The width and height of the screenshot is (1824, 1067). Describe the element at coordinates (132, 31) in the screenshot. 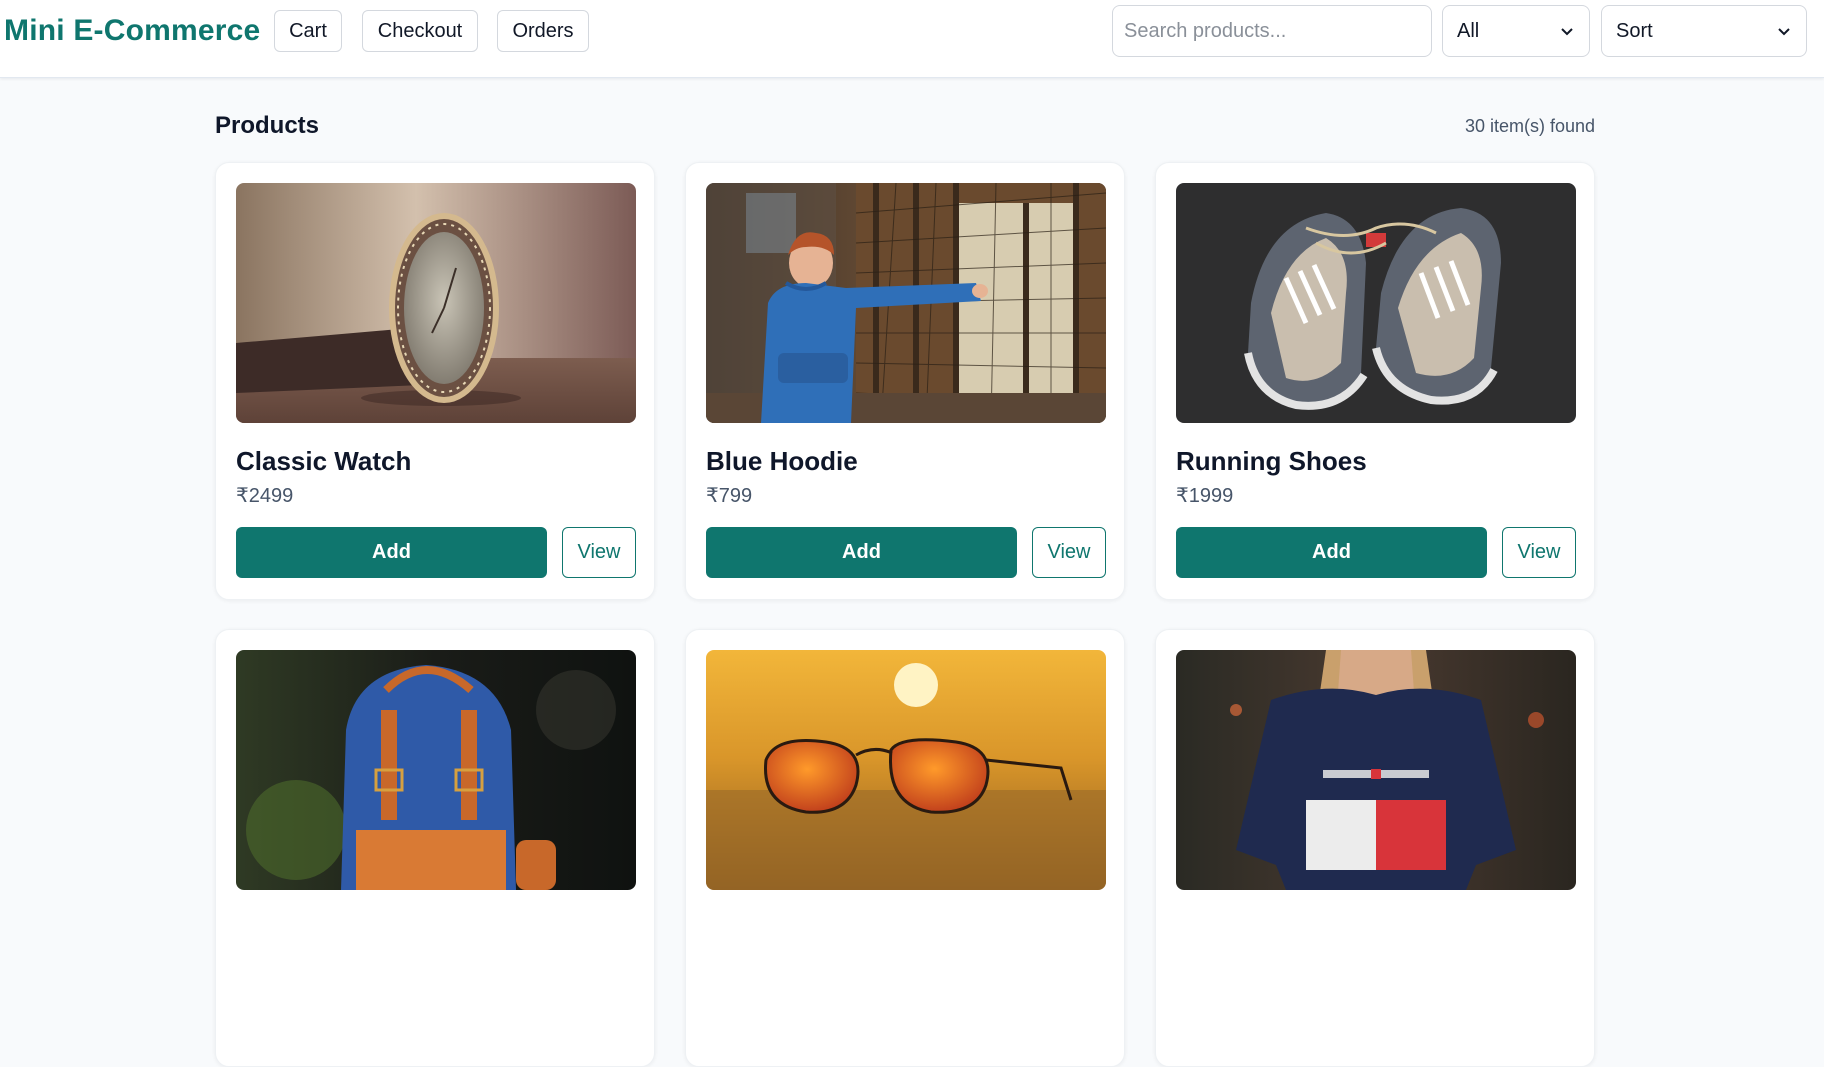

I see `brand-logo: Mini E-Commerce` at that location.